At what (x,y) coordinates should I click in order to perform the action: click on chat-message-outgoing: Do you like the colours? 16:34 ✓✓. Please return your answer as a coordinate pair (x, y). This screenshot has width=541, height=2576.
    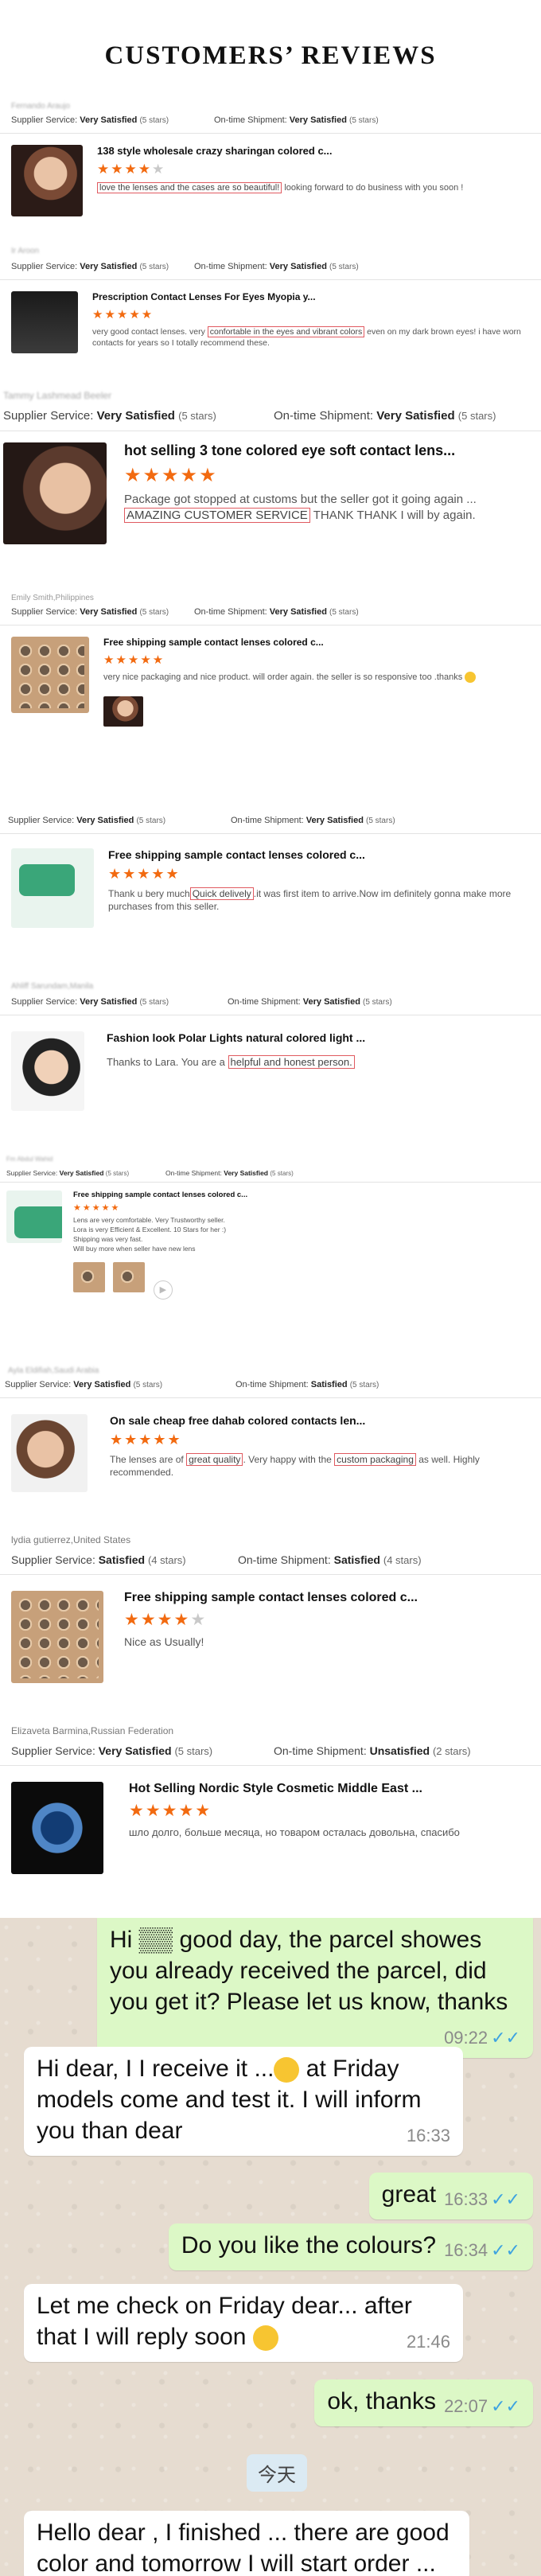
    Looking at the image, I should click on (350, 2246).